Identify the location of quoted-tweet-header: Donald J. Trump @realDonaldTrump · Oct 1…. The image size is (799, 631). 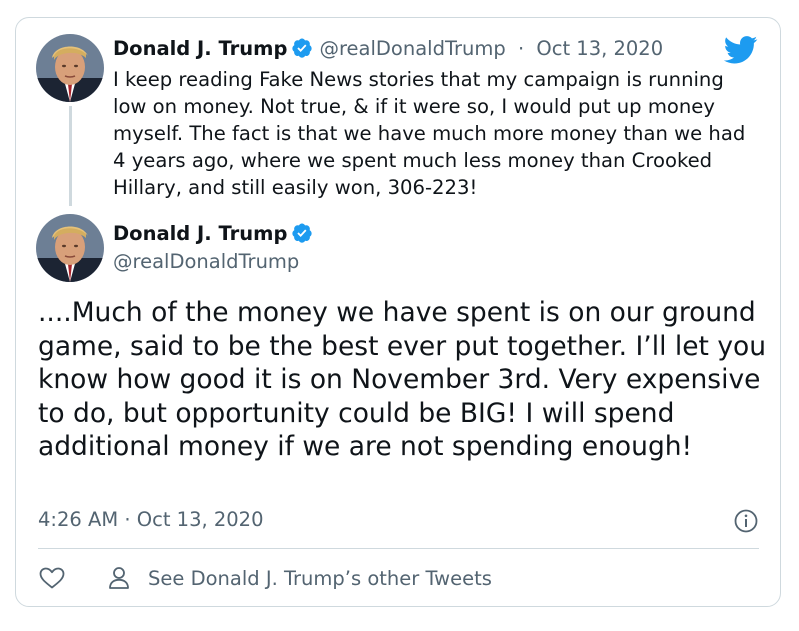
(388, 49).